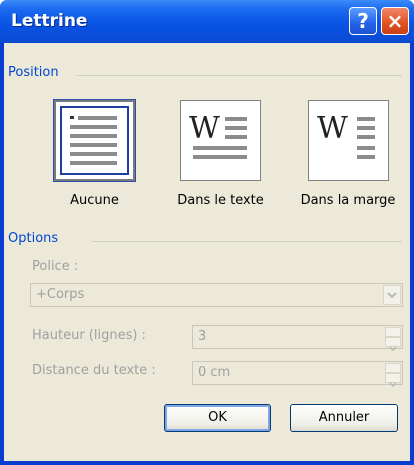  What do you see at coordinates (207, 21) in the screenshot?
I see `title-bar: Lettrine ? ×` at bounding box center [207, 21].